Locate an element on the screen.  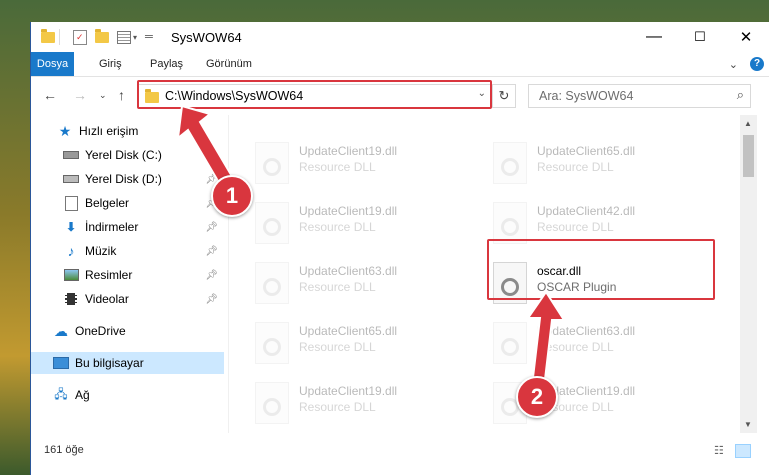
folder-icon is located at coordinates (48, 37).